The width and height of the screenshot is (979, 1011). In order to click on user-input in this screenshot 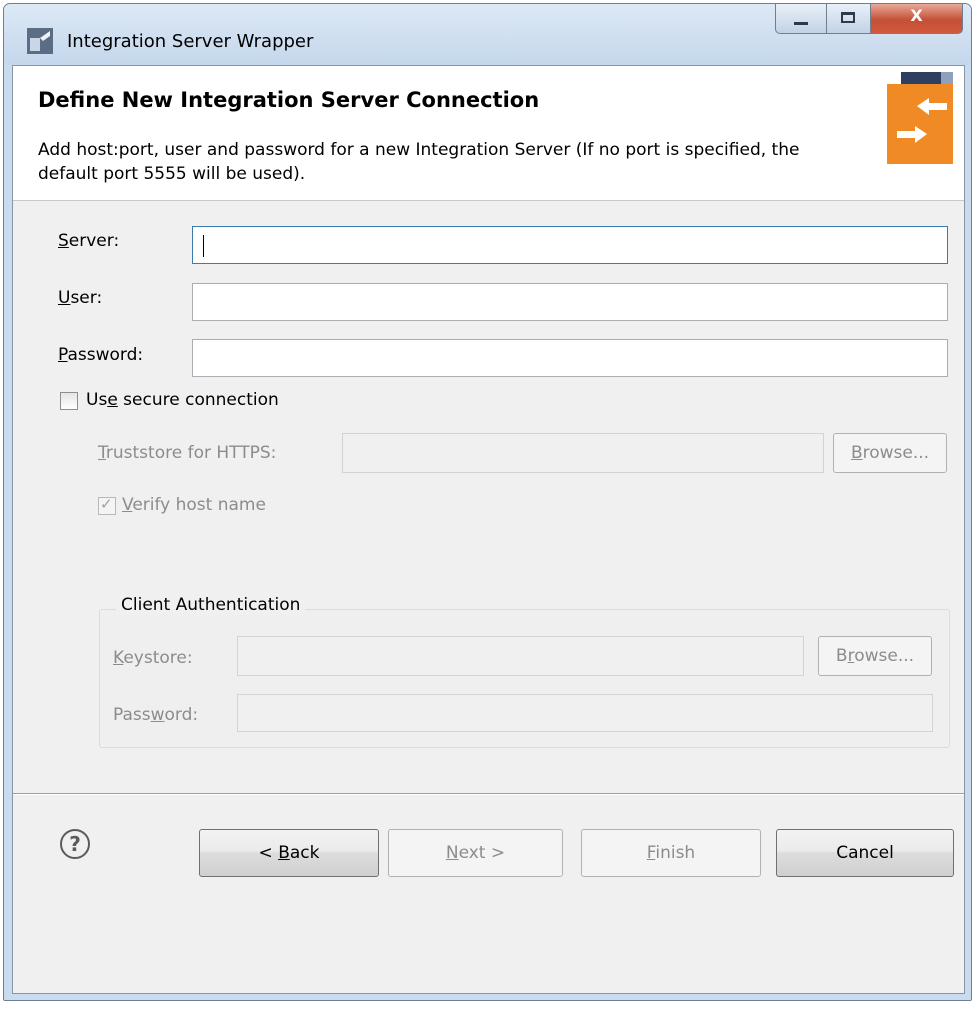, I will do `click(570, 302)`.